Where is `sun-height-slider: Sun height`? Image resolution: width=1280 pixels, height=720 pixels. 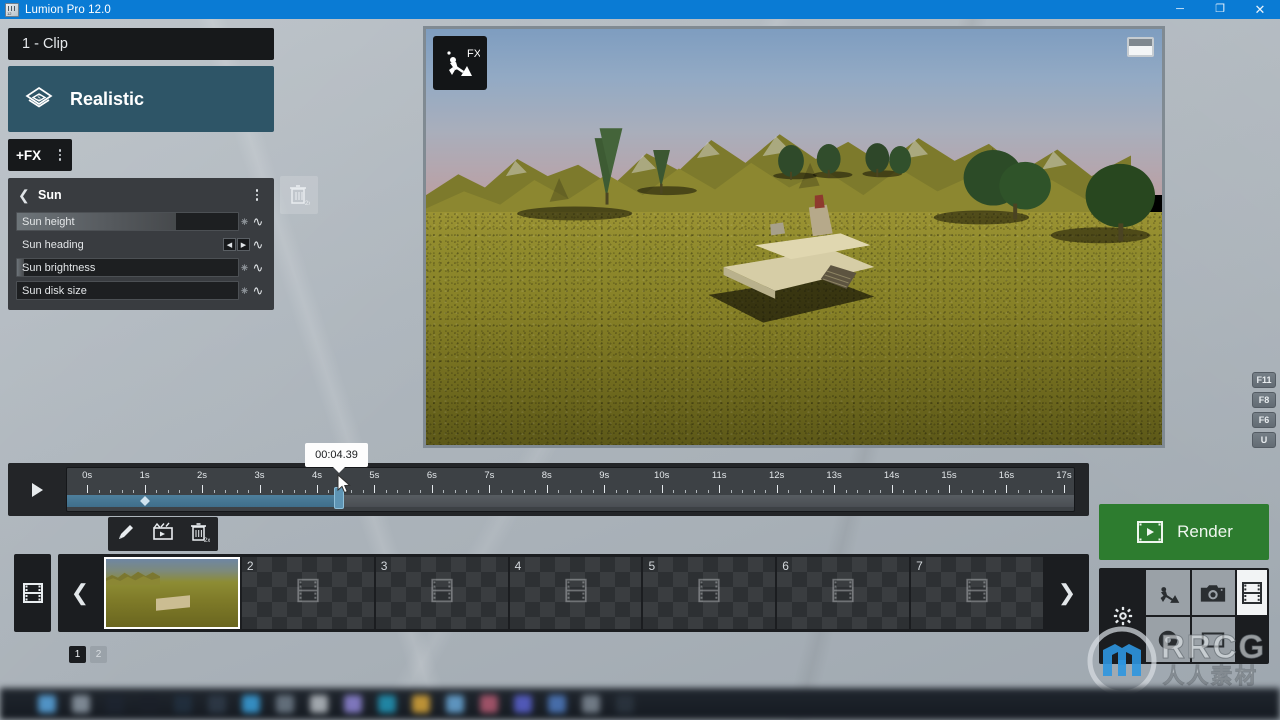
sun-height-slider: Sun height is located at coordinates (127, 221).